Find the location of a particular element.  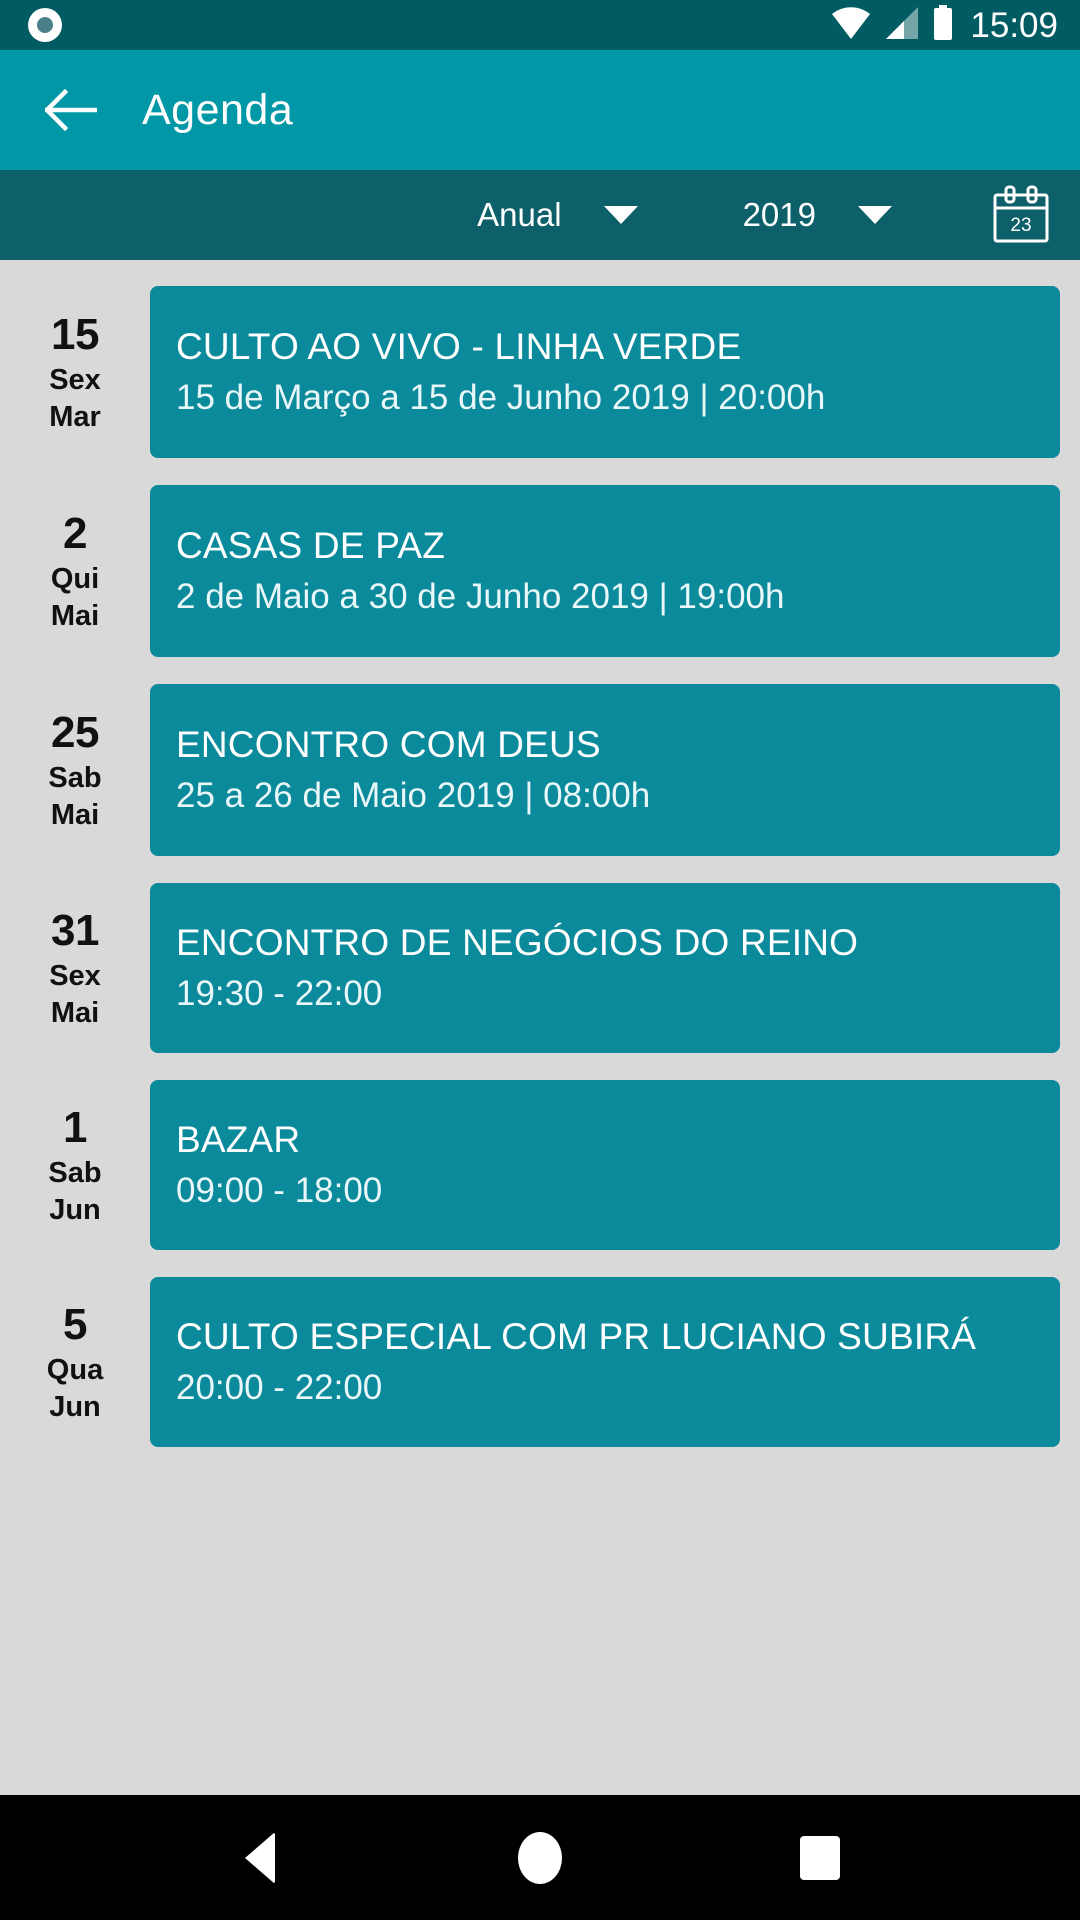

event-date-day: 5 is located at coordinates (75, 1325).